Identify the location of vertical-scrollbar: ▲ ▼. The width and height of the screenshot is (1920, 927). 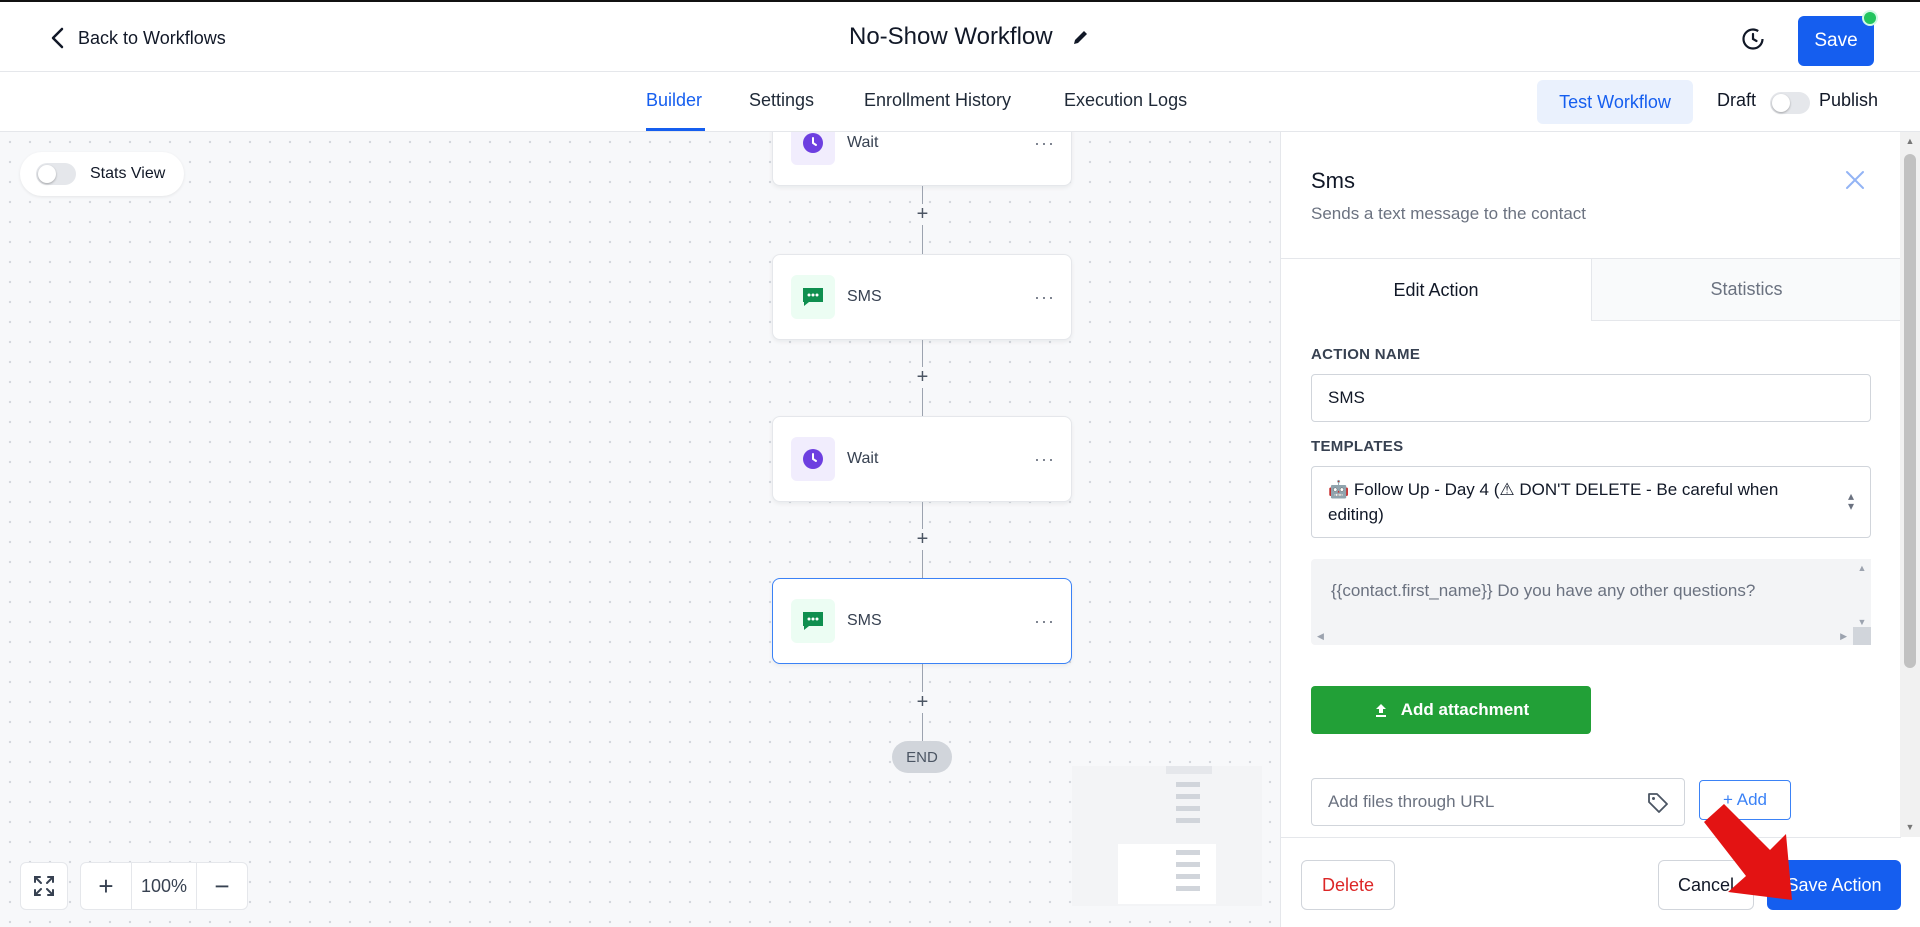
(1862, 593).